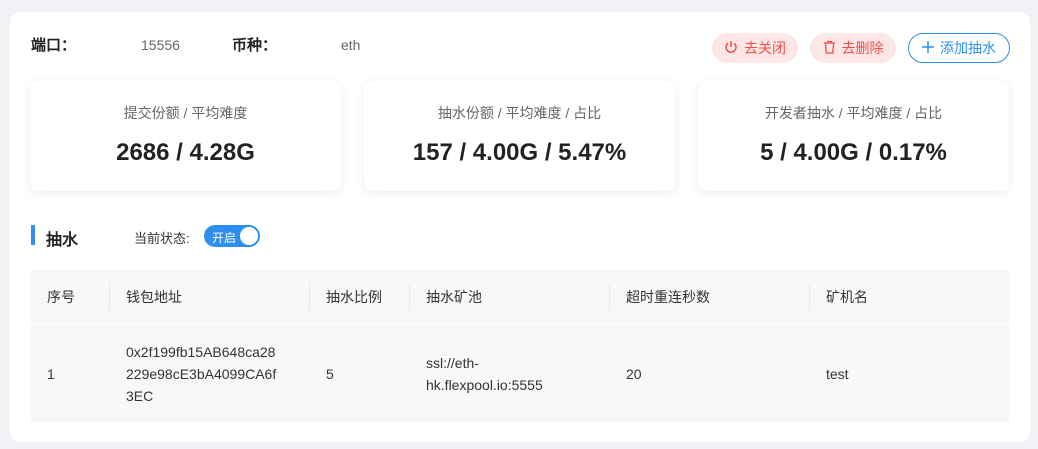 The image size is (1038, 449). I want to click on coin-label: 币种：, so click(255, 45).